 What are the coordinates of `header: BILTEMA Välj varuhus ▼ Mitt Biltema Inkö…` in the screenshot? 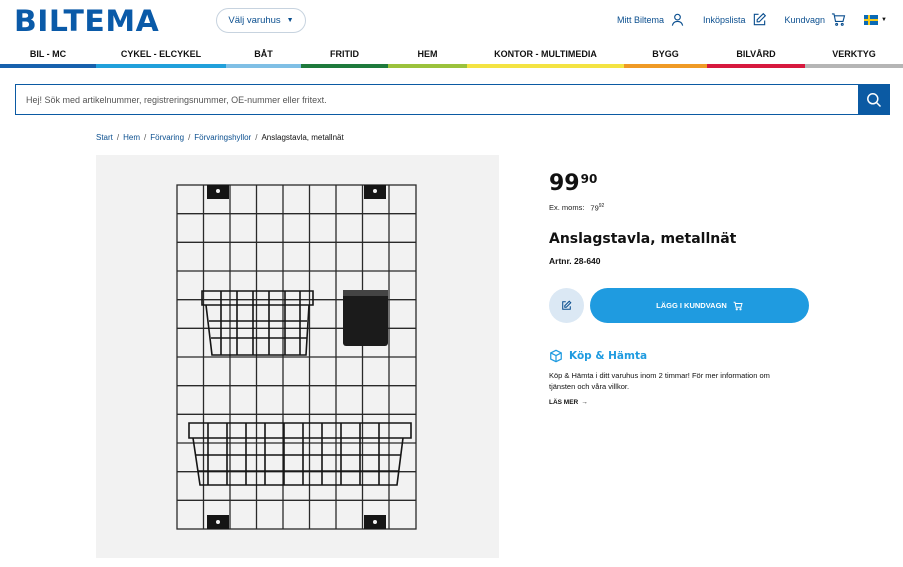 It's located at (451, 22).